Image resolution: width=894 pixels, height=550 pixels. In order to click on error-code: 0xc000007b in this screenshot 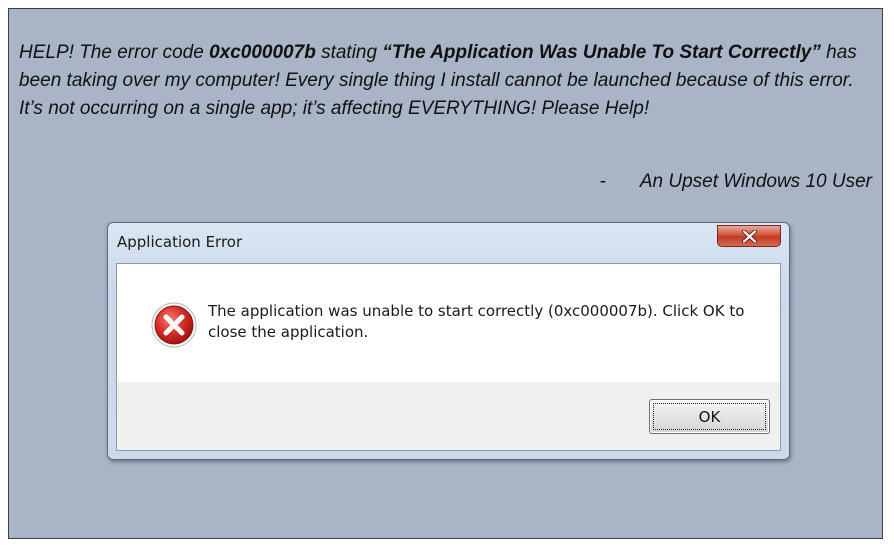, I will do `click(262, 52)`.